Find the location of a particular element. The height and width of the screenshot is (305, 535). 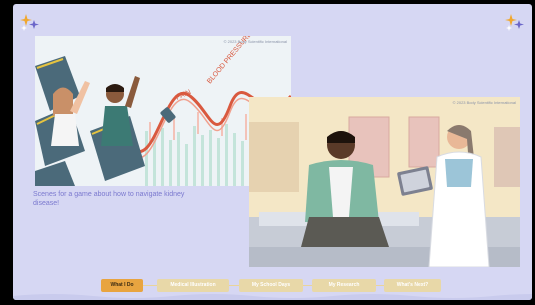

nav-whats-next: What's Next? is located at coordinates (412, 285).